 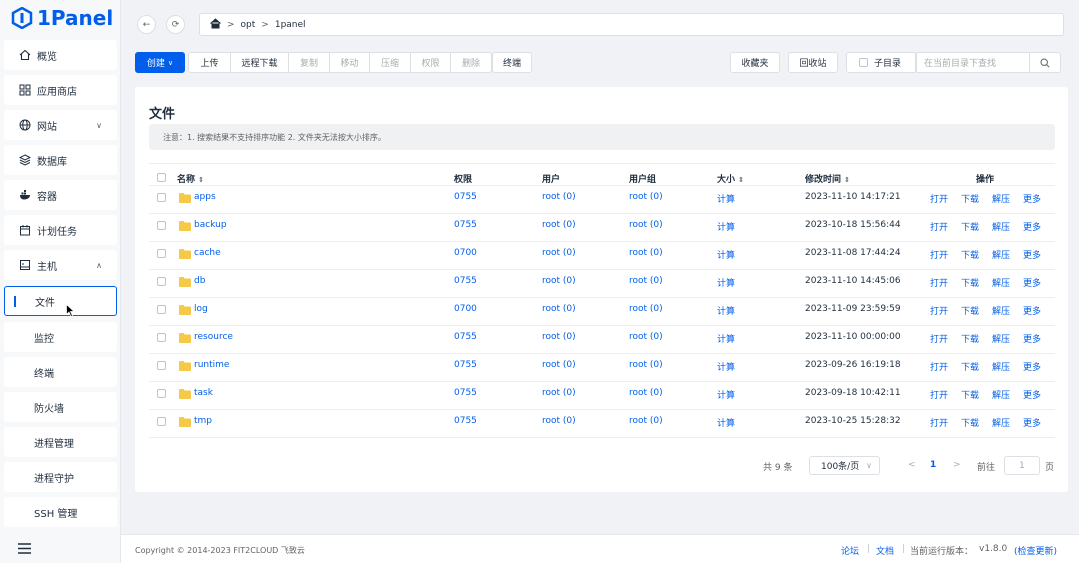 I want to click on col-header-name: 名称 ⇕, so click(x=190, y=178).